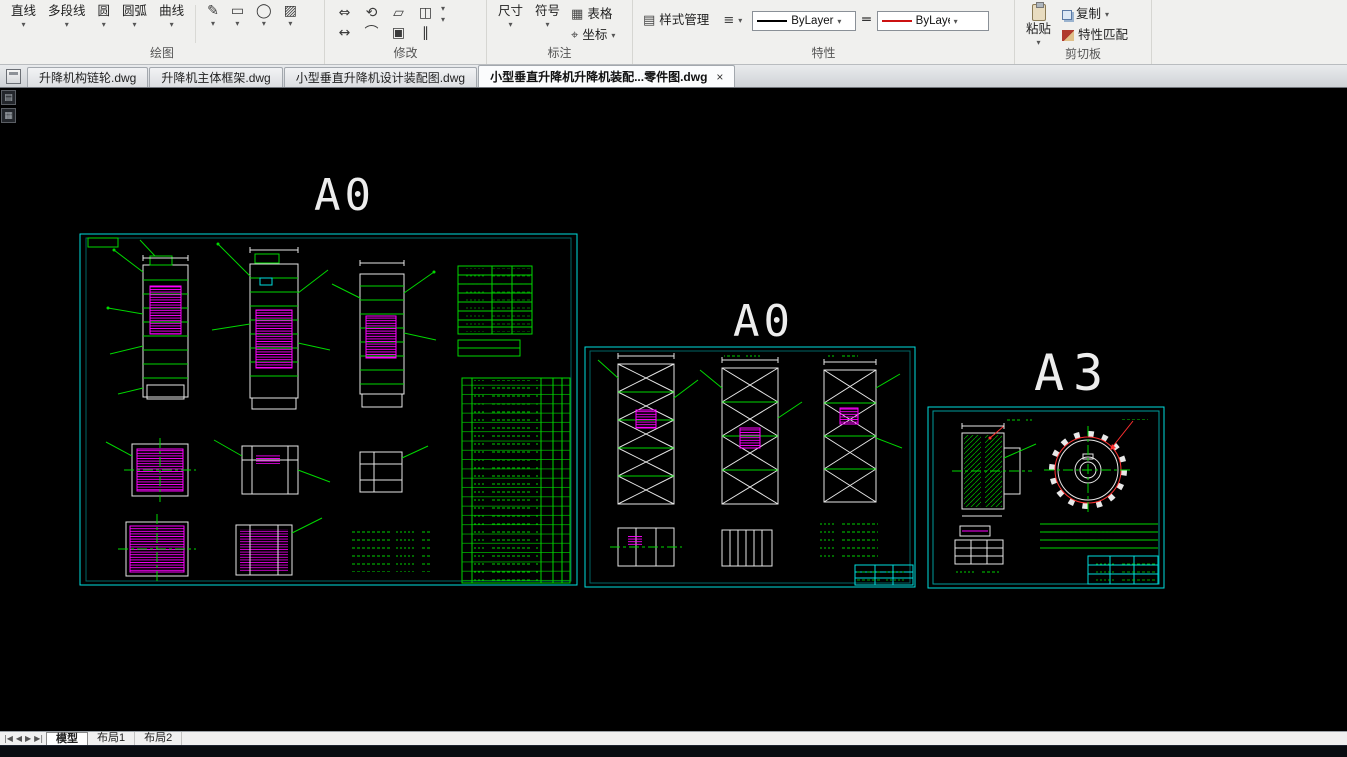 This screenshot has width=1347, height=757. Describe the element at coordinates (264, 11) in the screenshot. I see `ellipse-icon: ◯` at that location.